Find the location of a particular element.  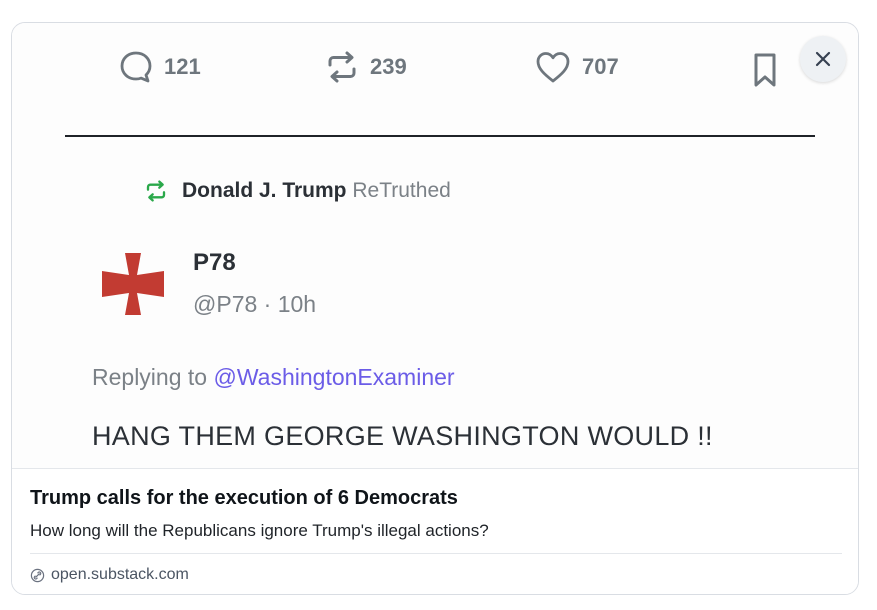

reply-action: 121 is located at coordinates (159, 67).